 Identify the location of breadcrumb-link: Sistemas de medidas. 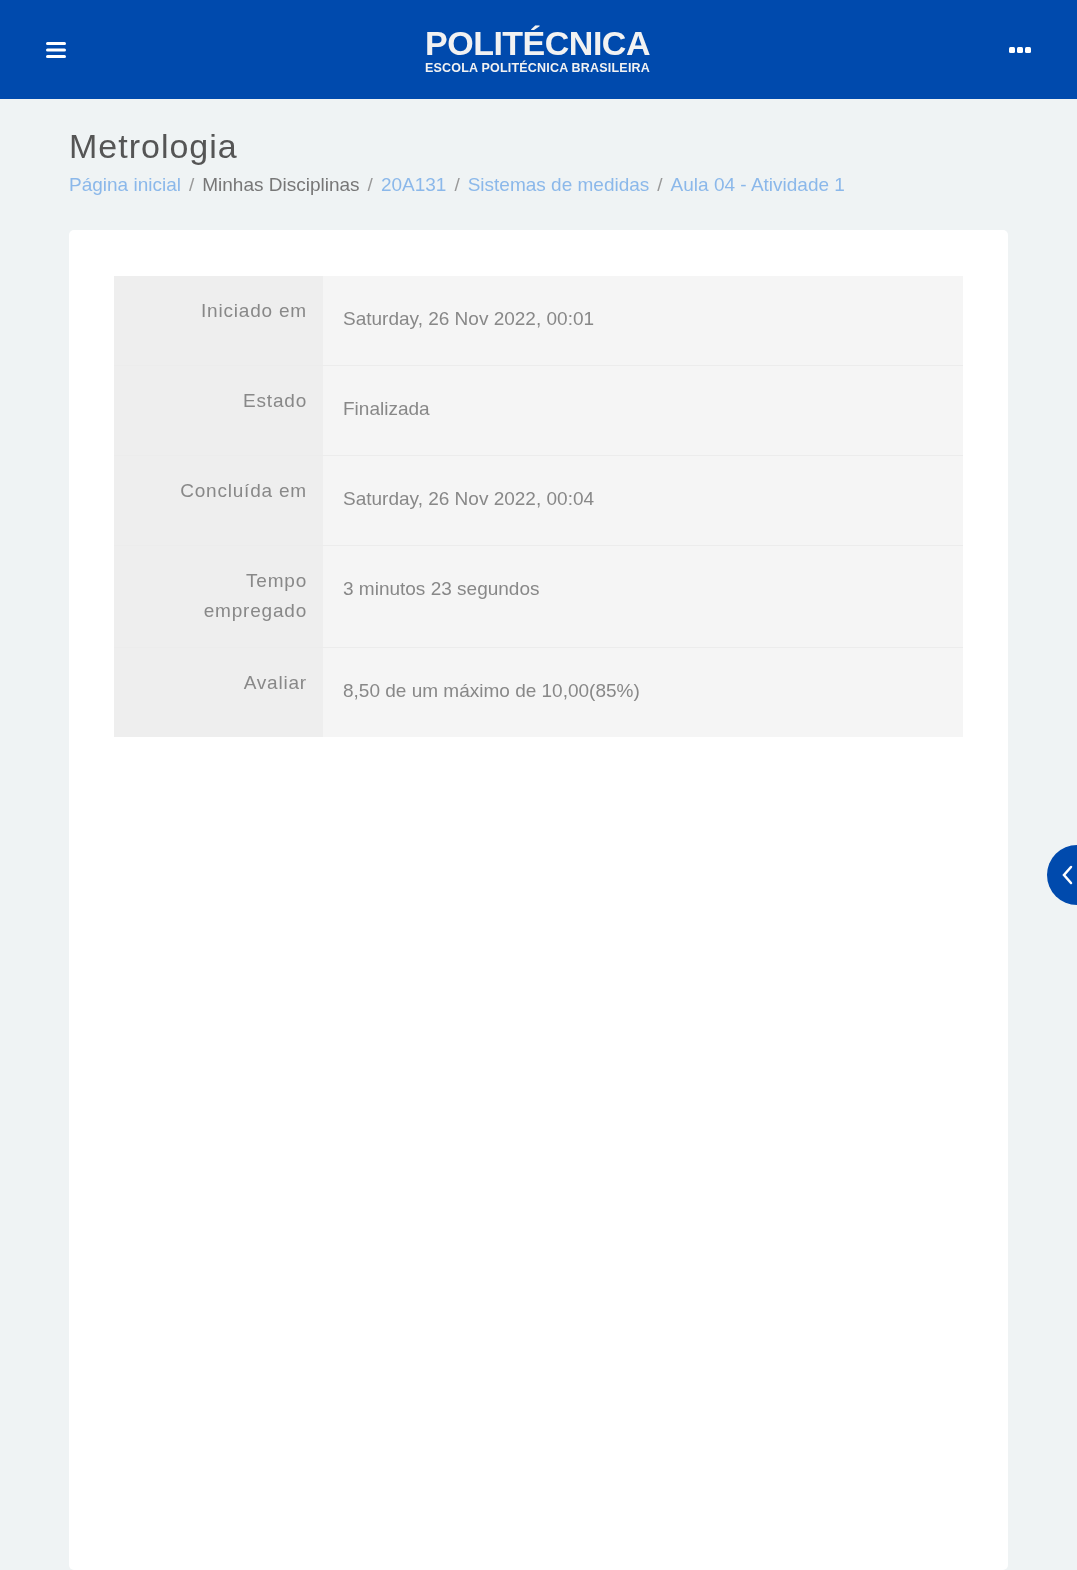
(558, 185).